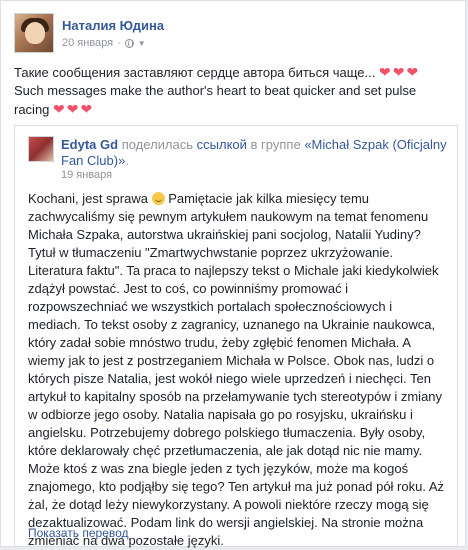 This screenshot has width=468, height=550. Describe the element at coordinates (78, 533) in the screenshot. I see `show-translation-link: Показать перевод` at that location.